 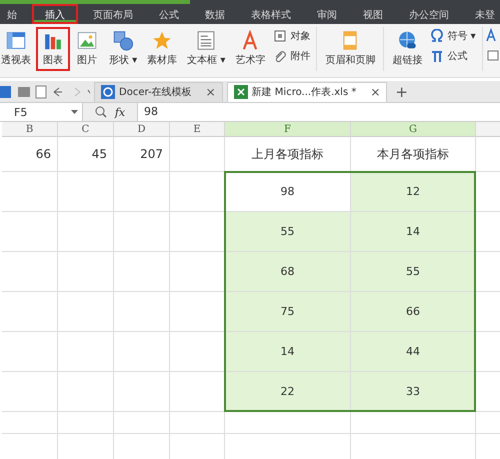 I want to click on table-cell: 75, so click(x=287, y=311).